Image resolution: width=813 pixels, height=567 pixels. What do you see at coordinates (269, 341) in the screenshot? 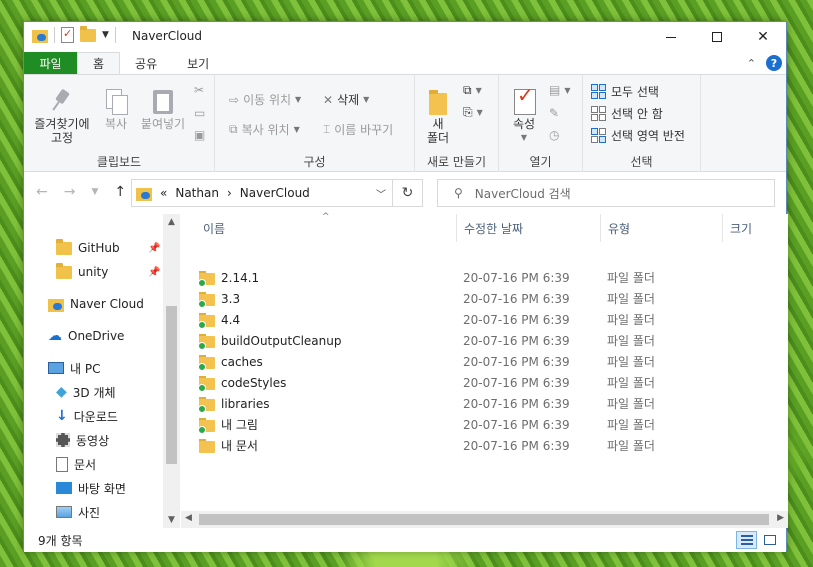
I see `file-name-cell: buildOutputCleanup` at bounding box center [269, 341].